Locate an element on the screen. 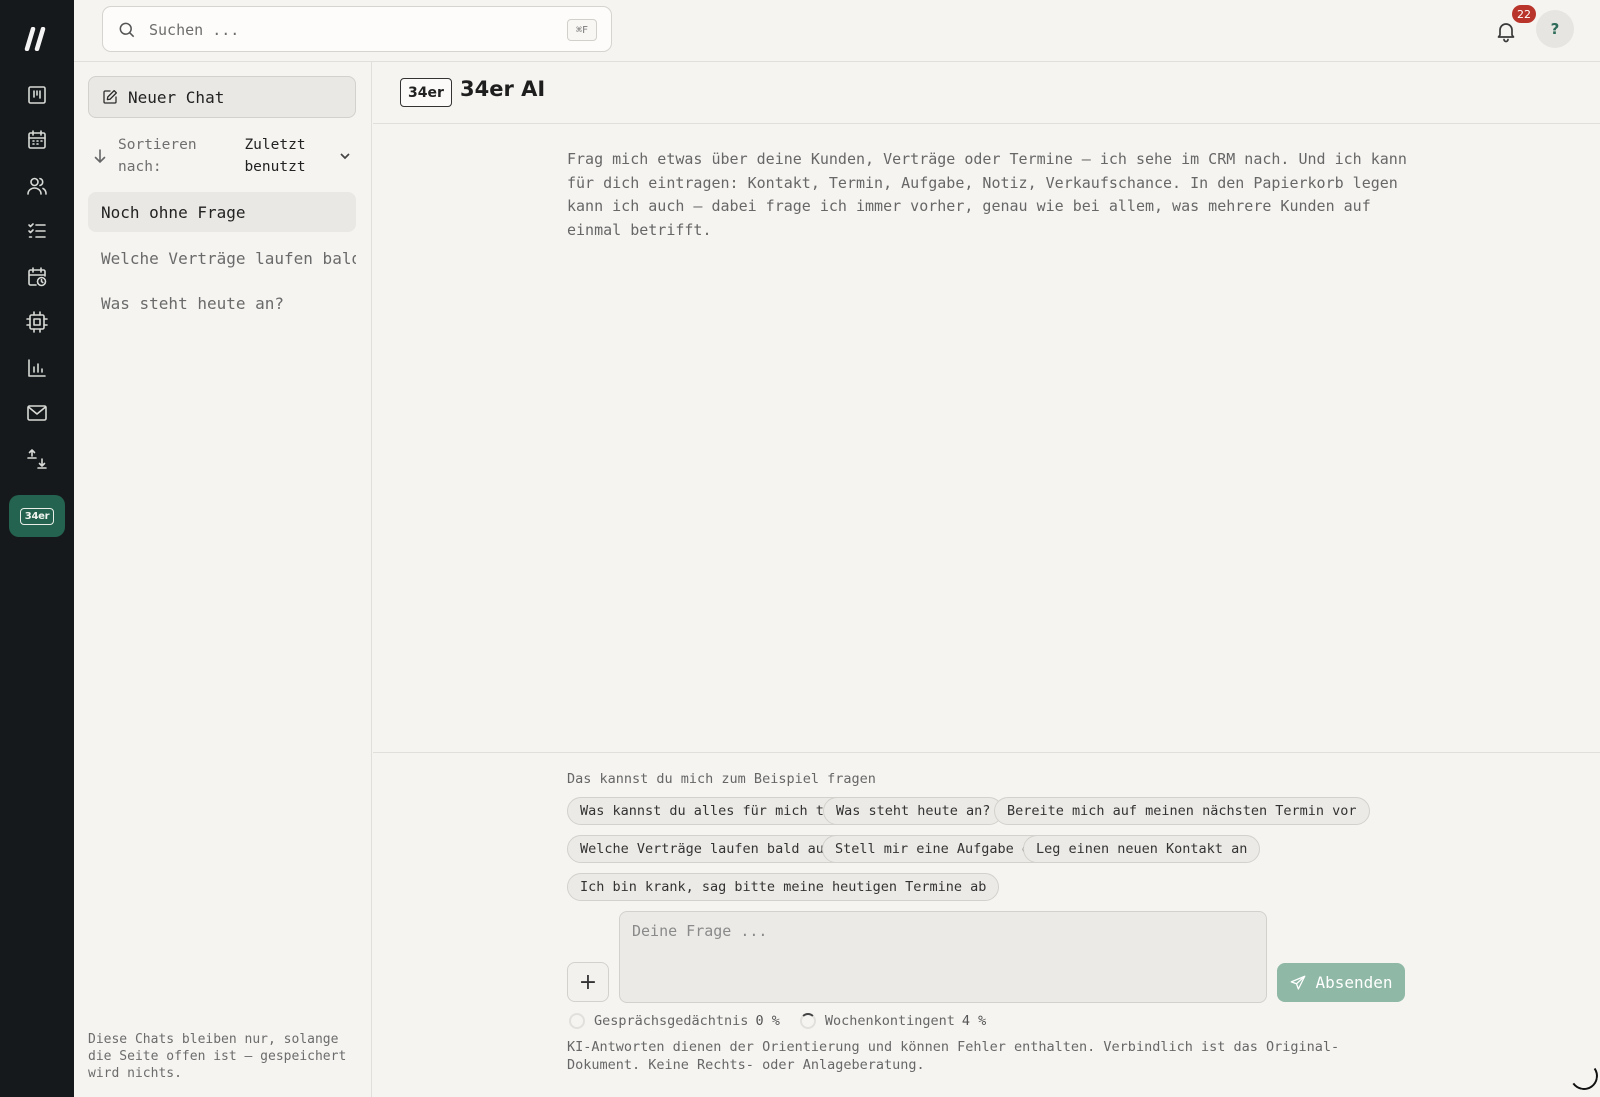 The height and width of the screenshot is (1097, 1600). attach-button: + is located at coordinates (588, 982).